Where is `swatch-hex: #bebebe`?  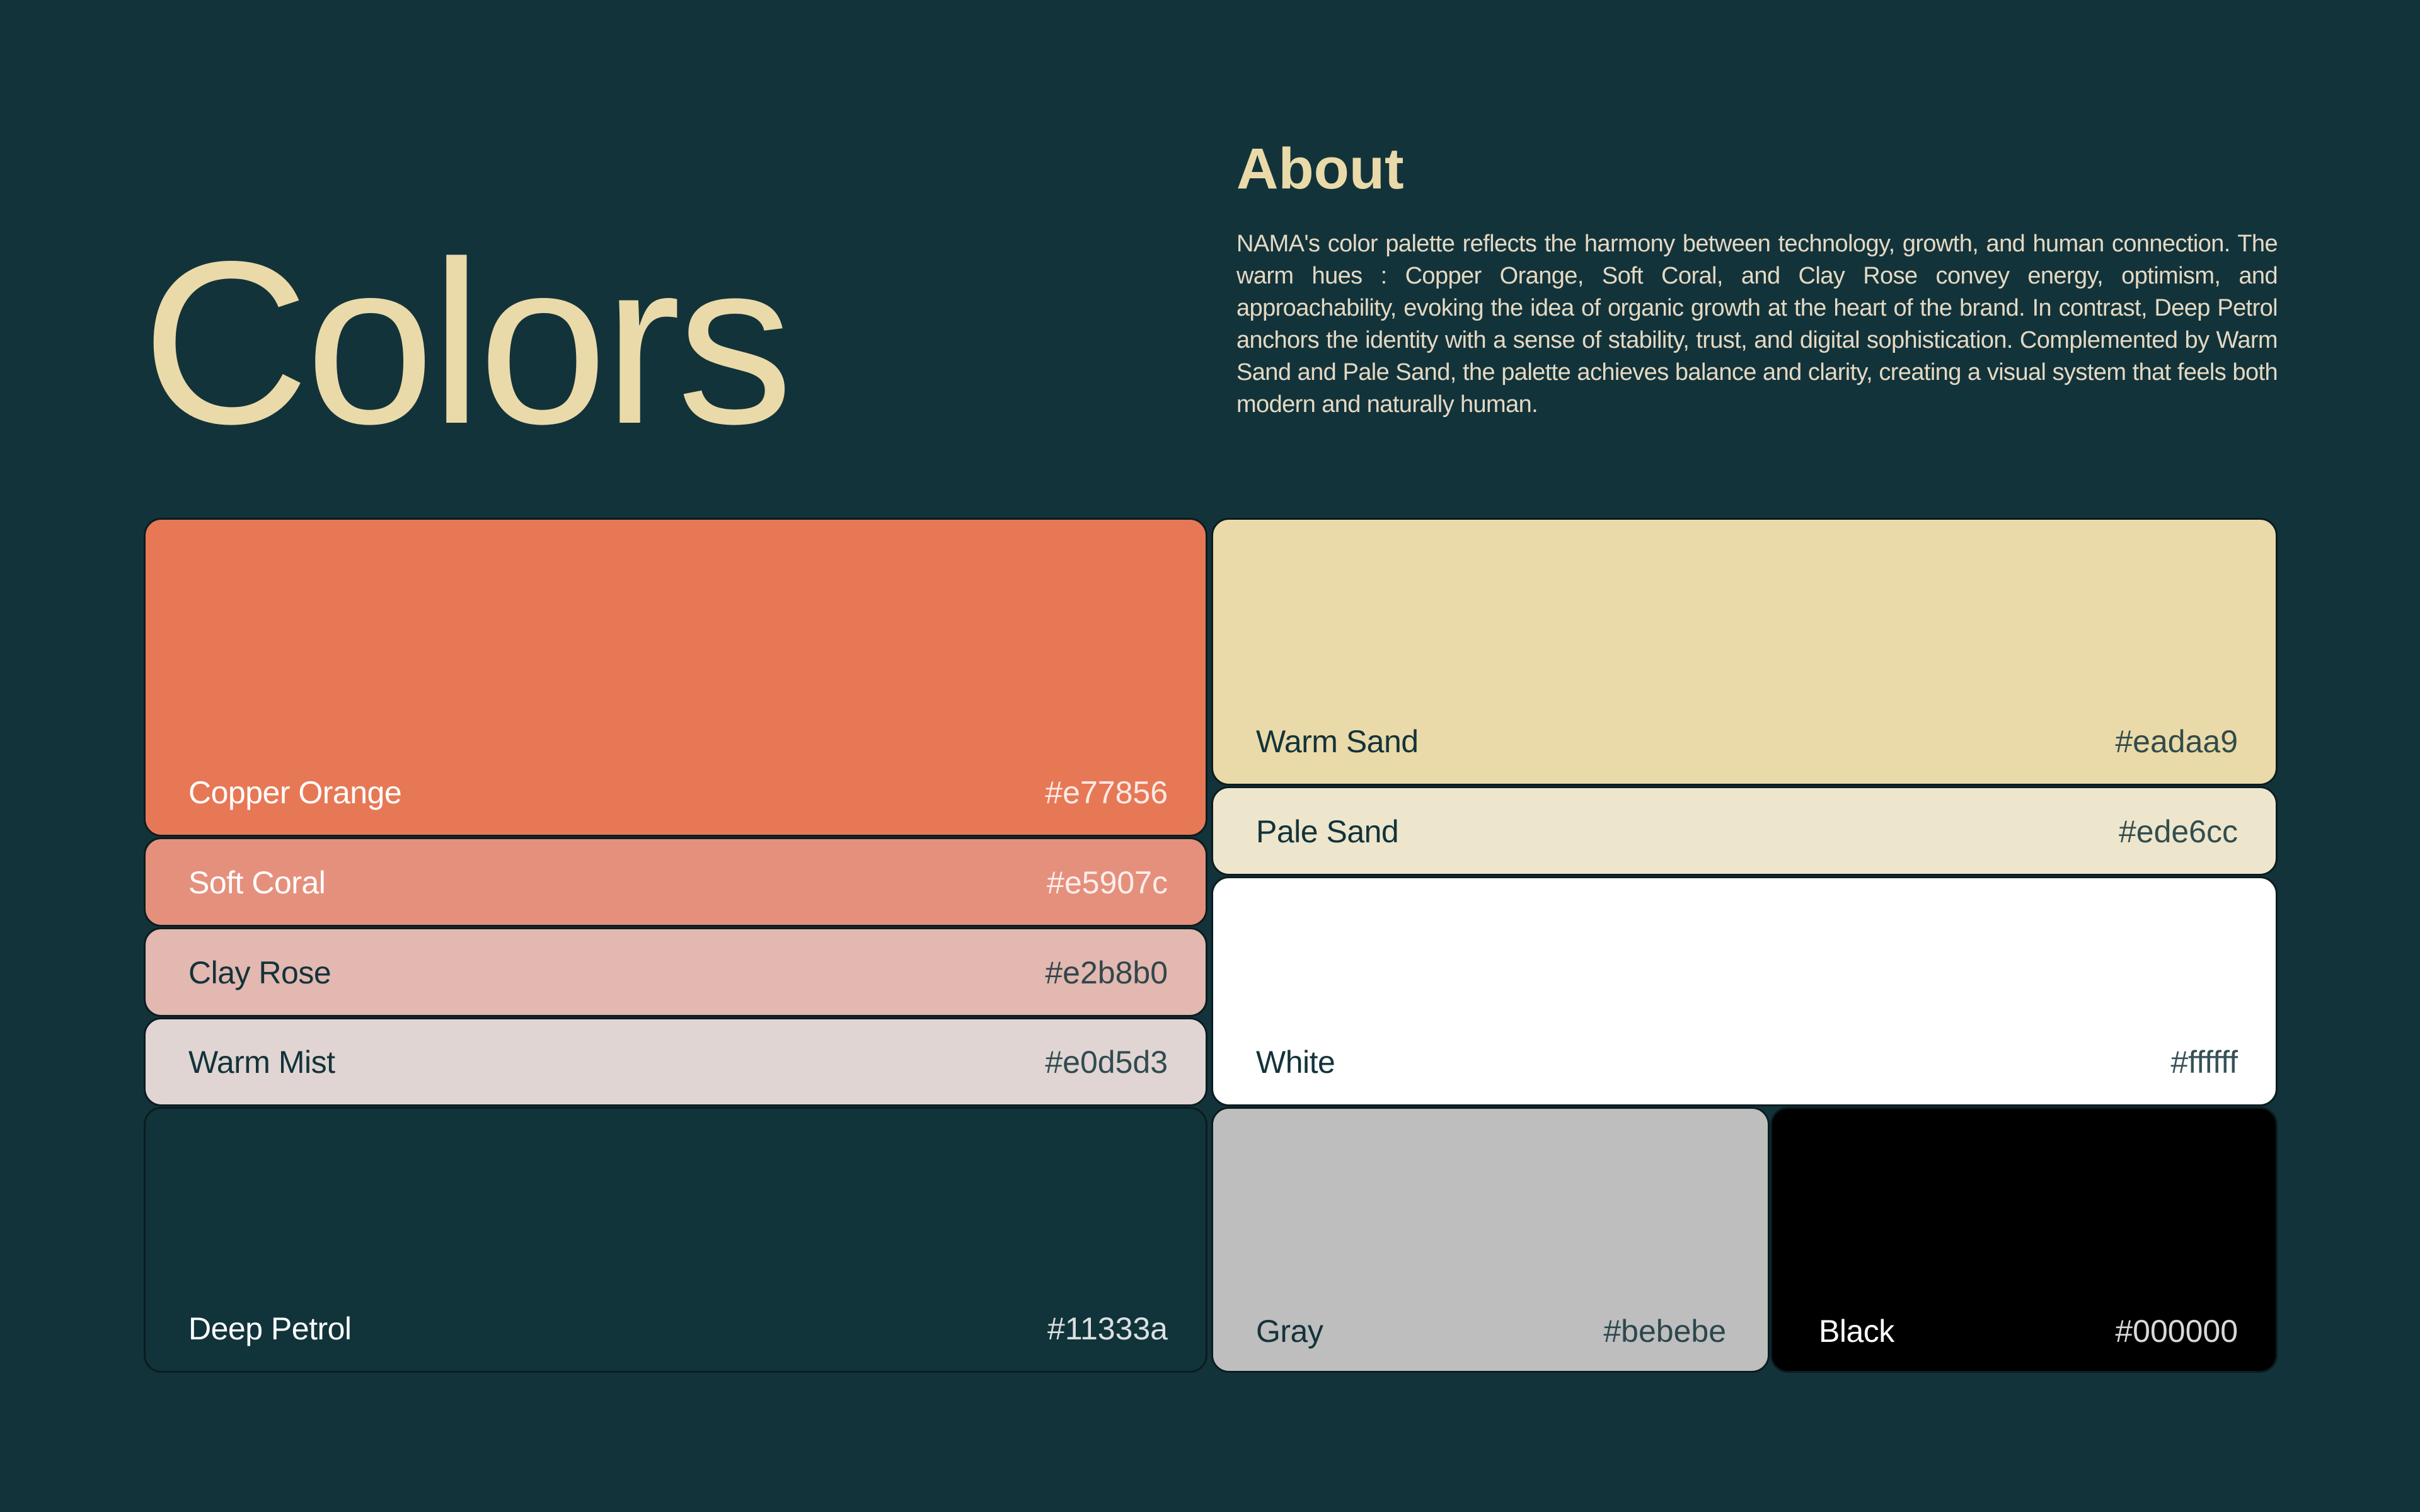
swatch-hex: #bebebe is located at coordinates (1664, 1331).